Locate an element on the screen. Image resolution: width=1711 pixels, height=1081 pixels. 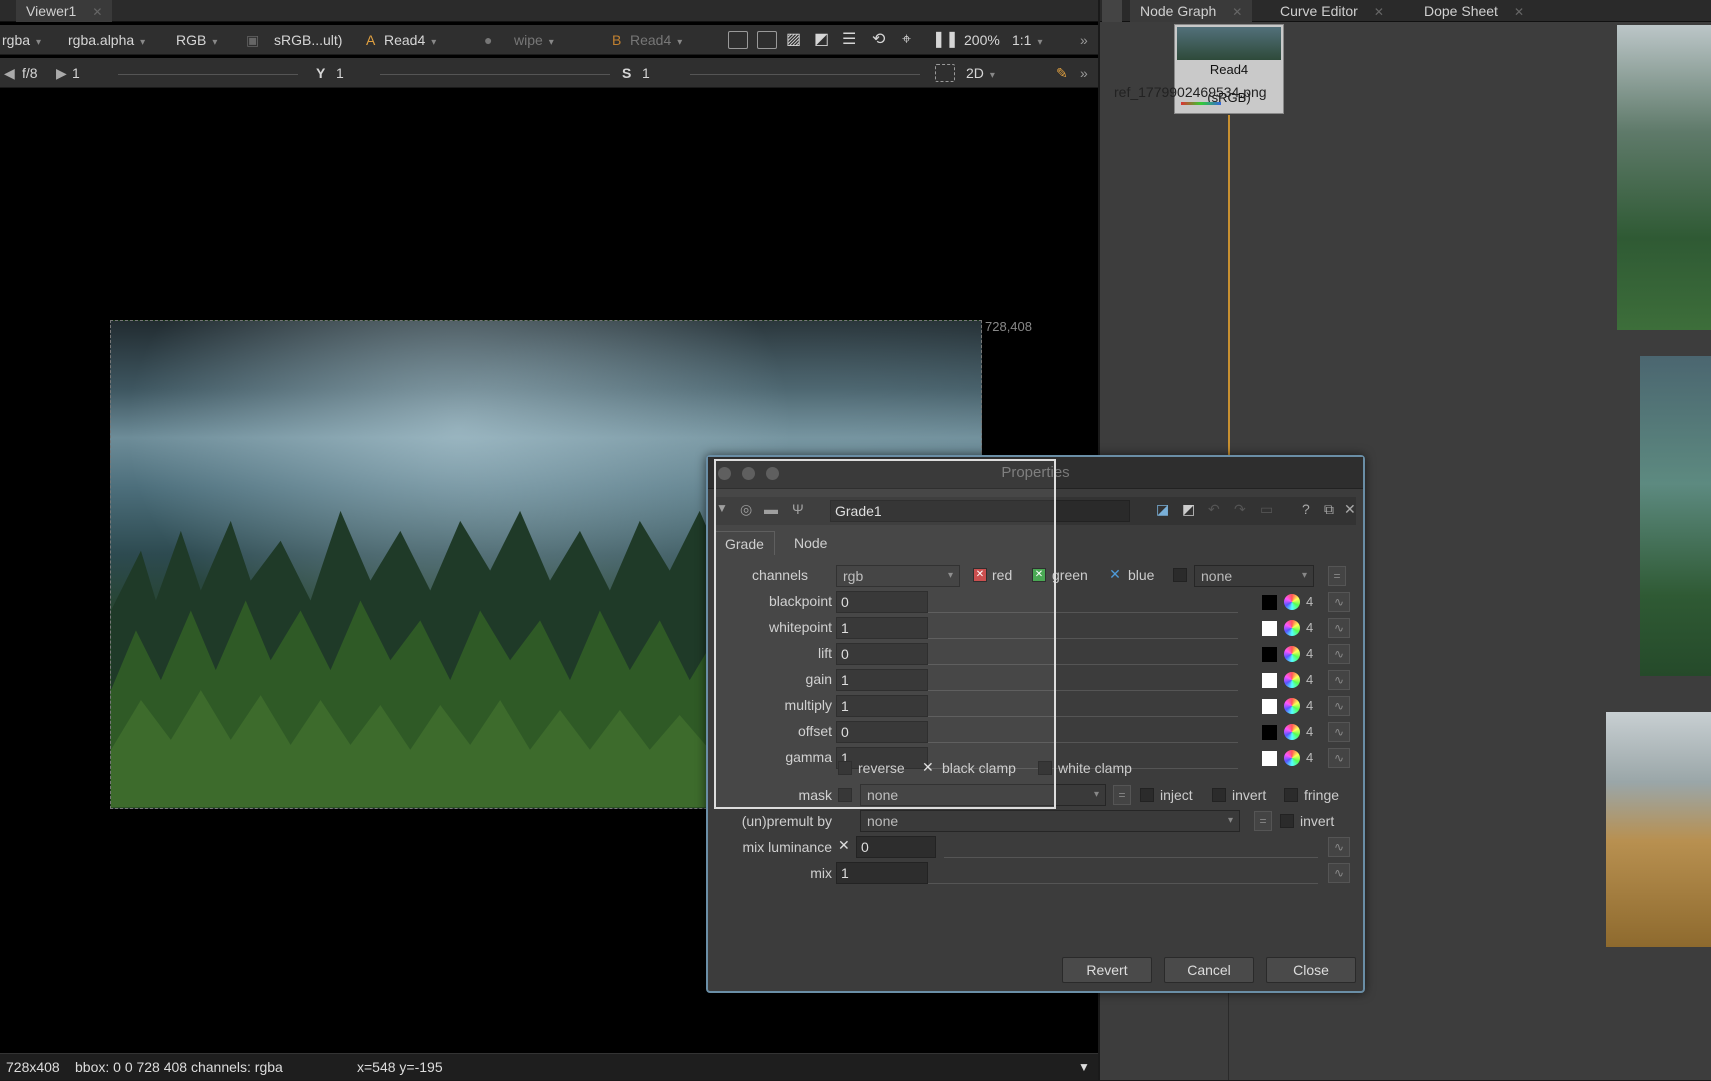
pin-icon: Ψ is located at coordinates (798, 509).